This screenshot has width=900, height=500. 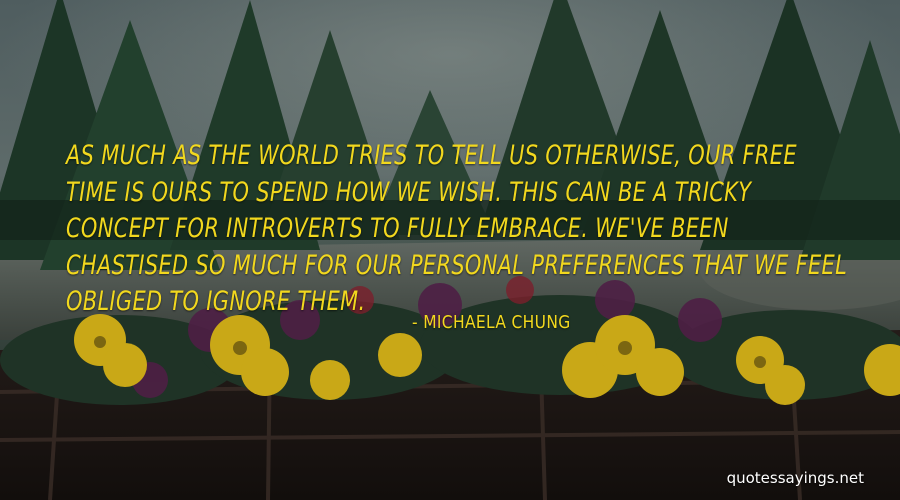 What do you see at coordinates (795, 478) in the screenshot?
I see `site-watermark: quotessayings.net` at bounding box center [795, 478].